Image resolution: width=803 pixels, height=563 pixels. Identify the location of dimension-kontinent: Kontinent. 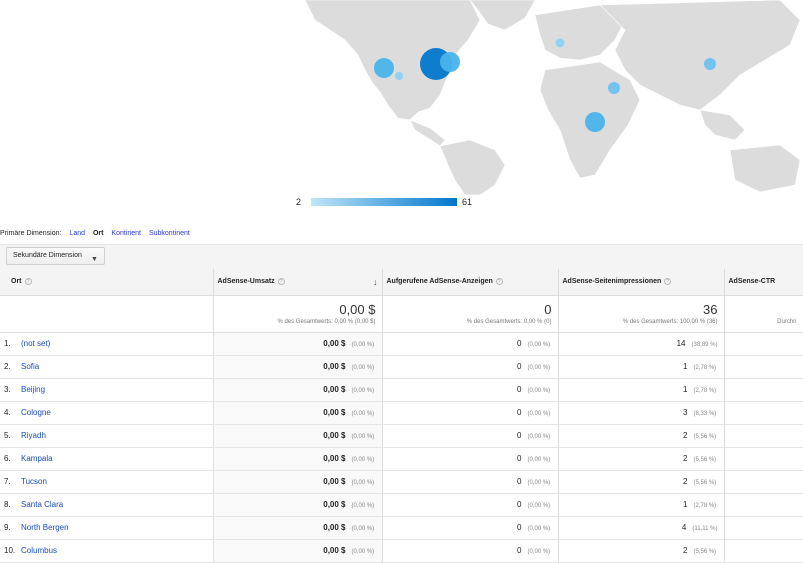
(126, 233).